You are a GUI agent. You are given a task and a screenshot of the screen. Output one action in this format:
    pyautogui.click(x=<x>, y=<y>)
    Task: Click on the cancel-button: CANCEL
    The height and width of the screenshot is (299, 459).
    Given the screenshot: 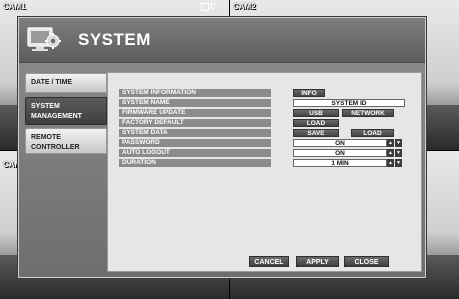 What is the action you would take?
    pyautogui.click(x=269, y=261)
    